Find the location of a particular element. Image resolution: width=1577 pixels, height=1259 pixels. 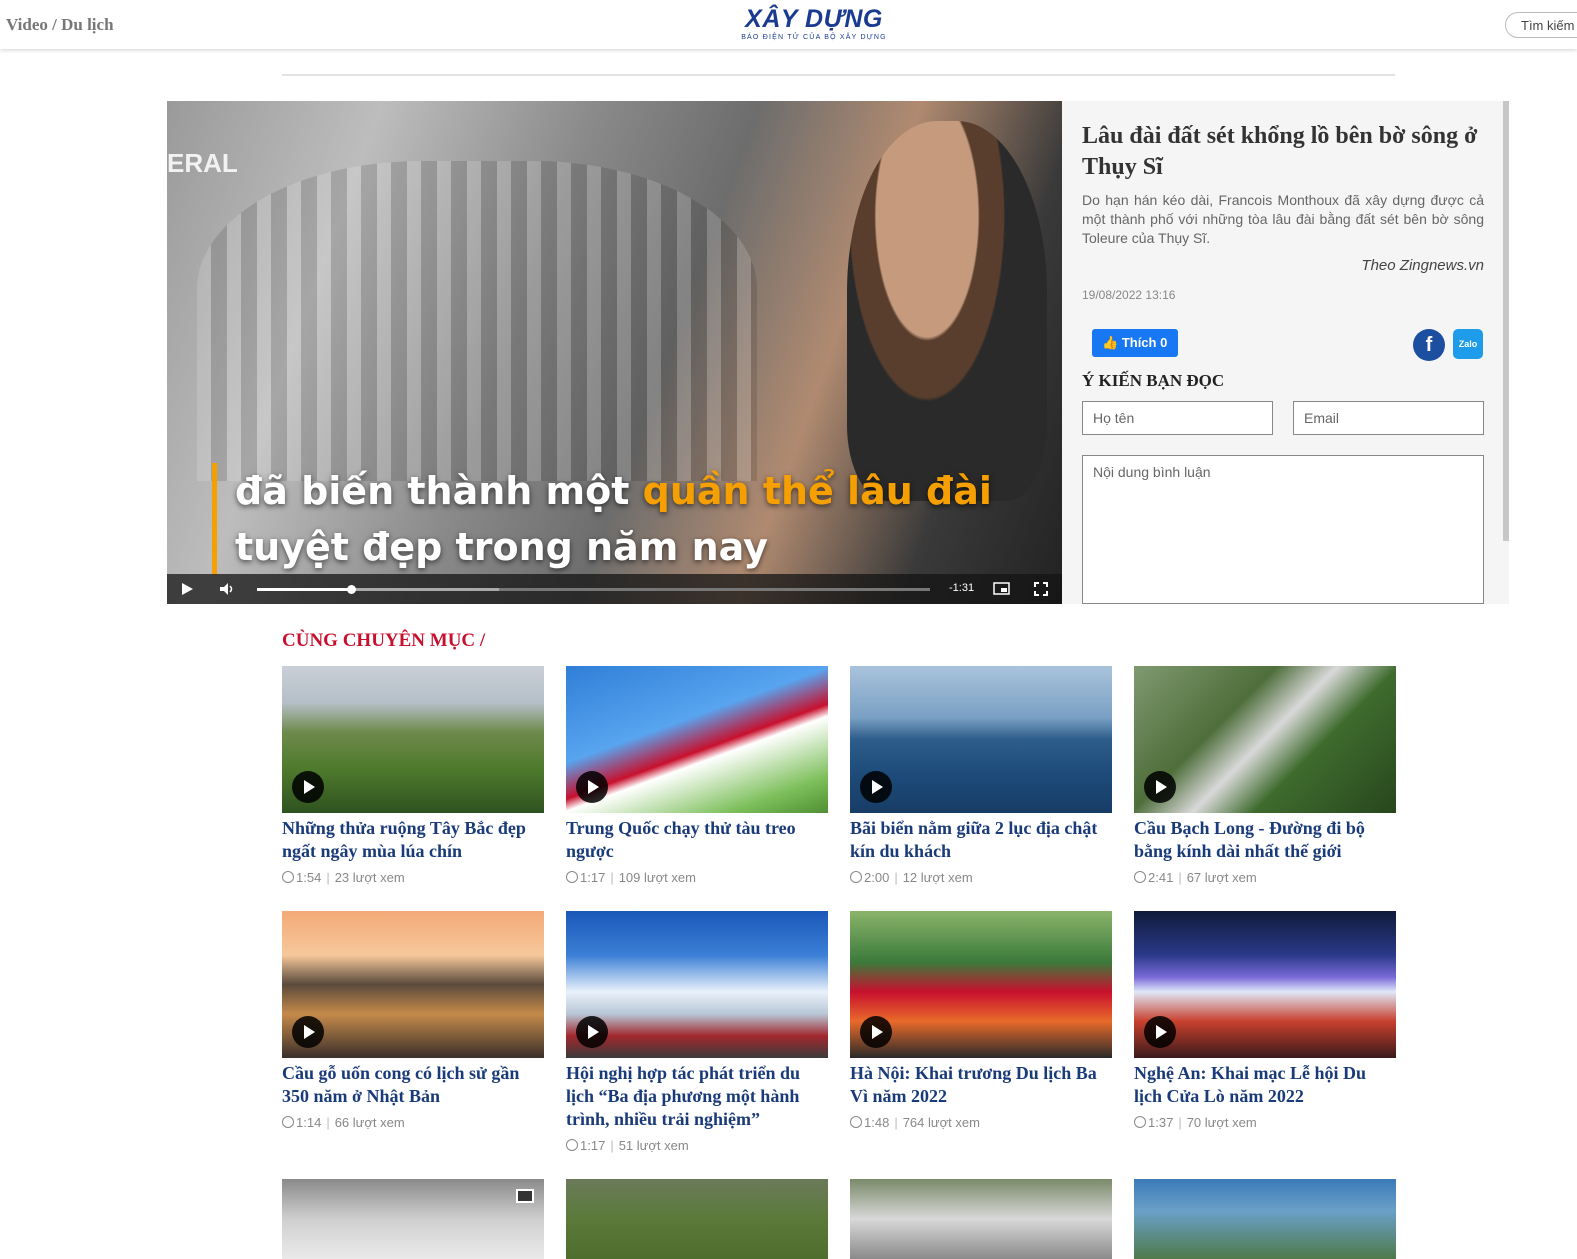

video-controls: -1:31 is located at coordinates (614, 589).